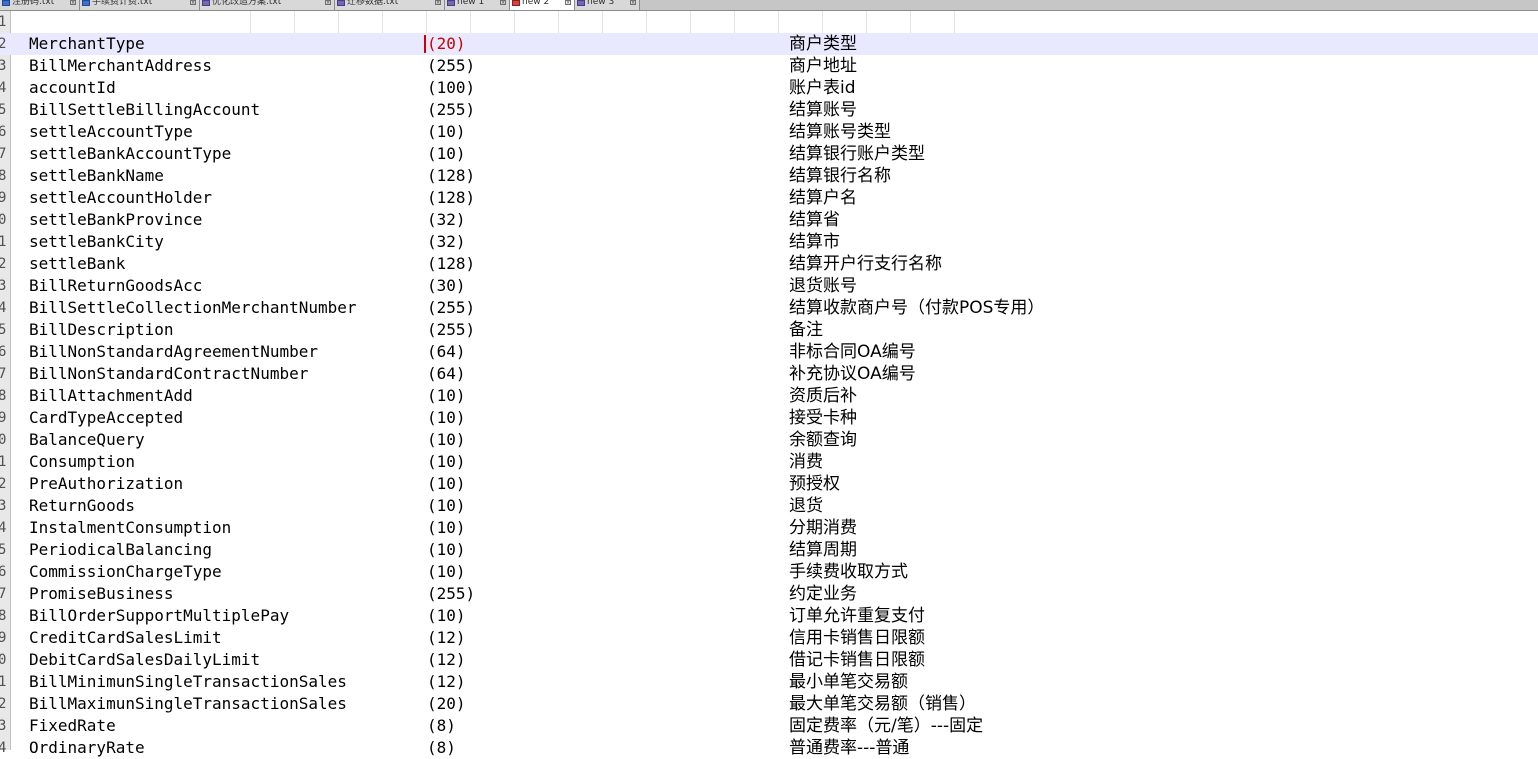 The width and height of the screenshot is (1538, 759). Describe the element at coordinates (769, 220) in the screenshot. I see `text-line: 0 settleBankProvince (32) 结算省` at that location.